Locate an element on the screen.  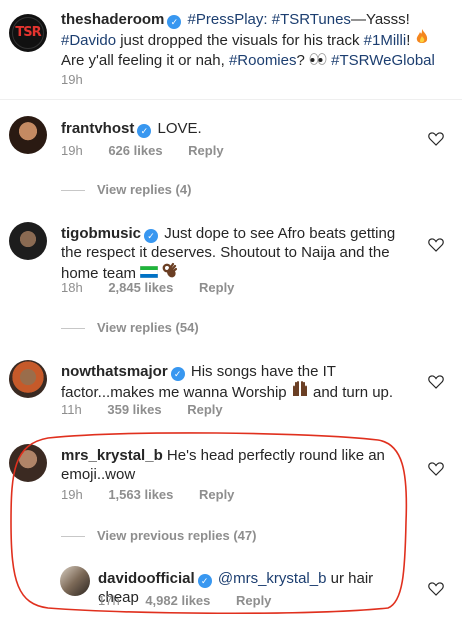
view-replies-label: View previous replies (47) is located at coordinates (177, 535).